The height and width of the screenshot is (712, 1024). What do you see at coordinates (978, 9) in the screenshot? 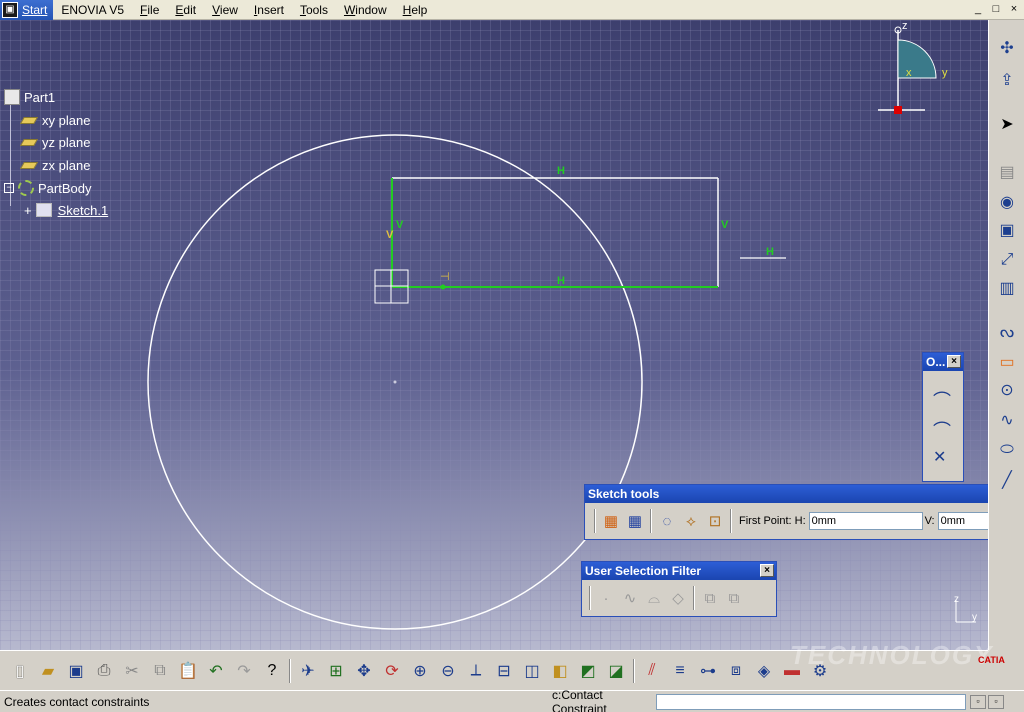
I see `minimize-button: _` at bounding box center [978, 9].